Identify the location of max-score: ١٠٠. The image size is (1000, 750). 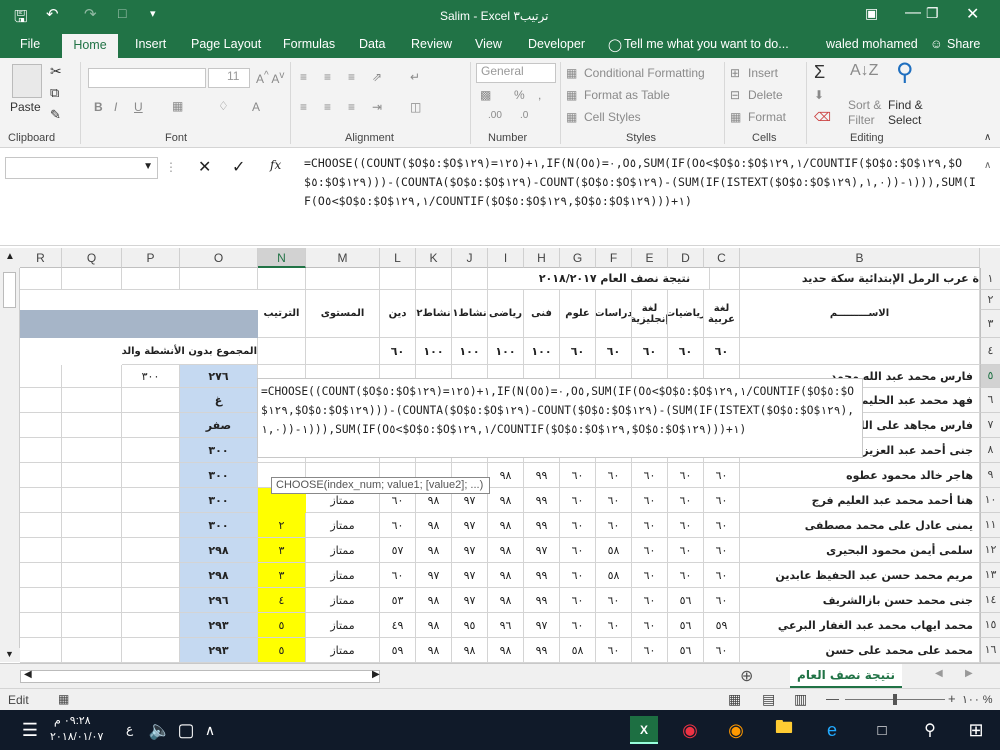
(470, 351).